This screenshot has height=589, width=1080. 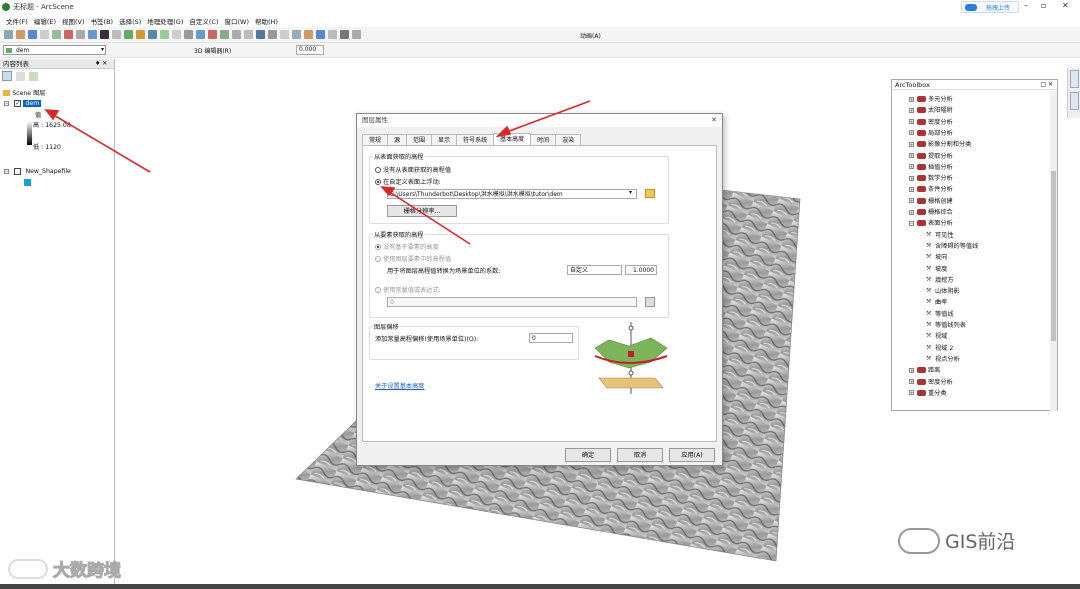 What do you see at coordinates (475, 139) in the screenshot?
I see `dialog-tab: 符号系统` at bounding box center [475, 139].